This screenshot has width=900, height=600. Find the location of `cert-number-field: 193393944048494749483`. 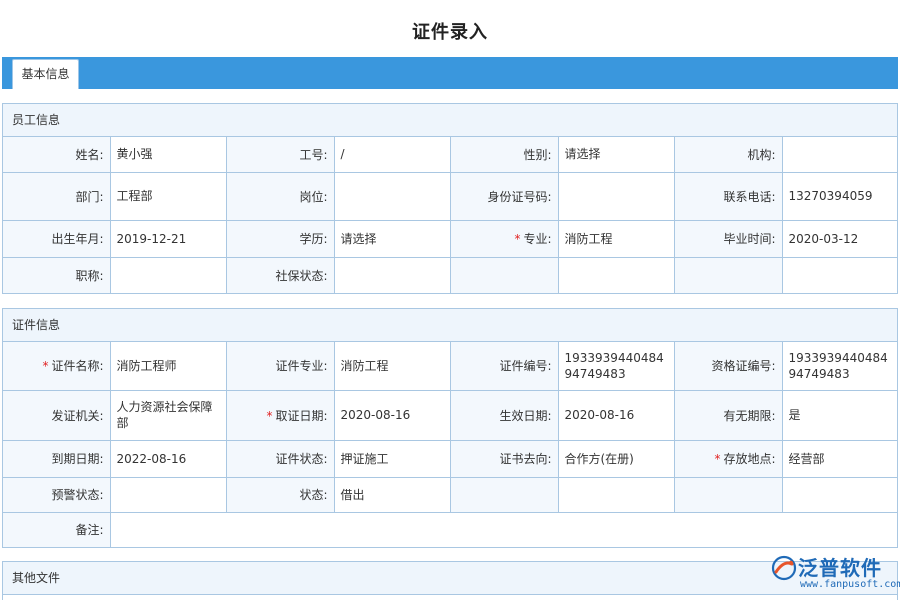

cert-number-field: 193393944048494749483 is located at coordinates (616, 366).